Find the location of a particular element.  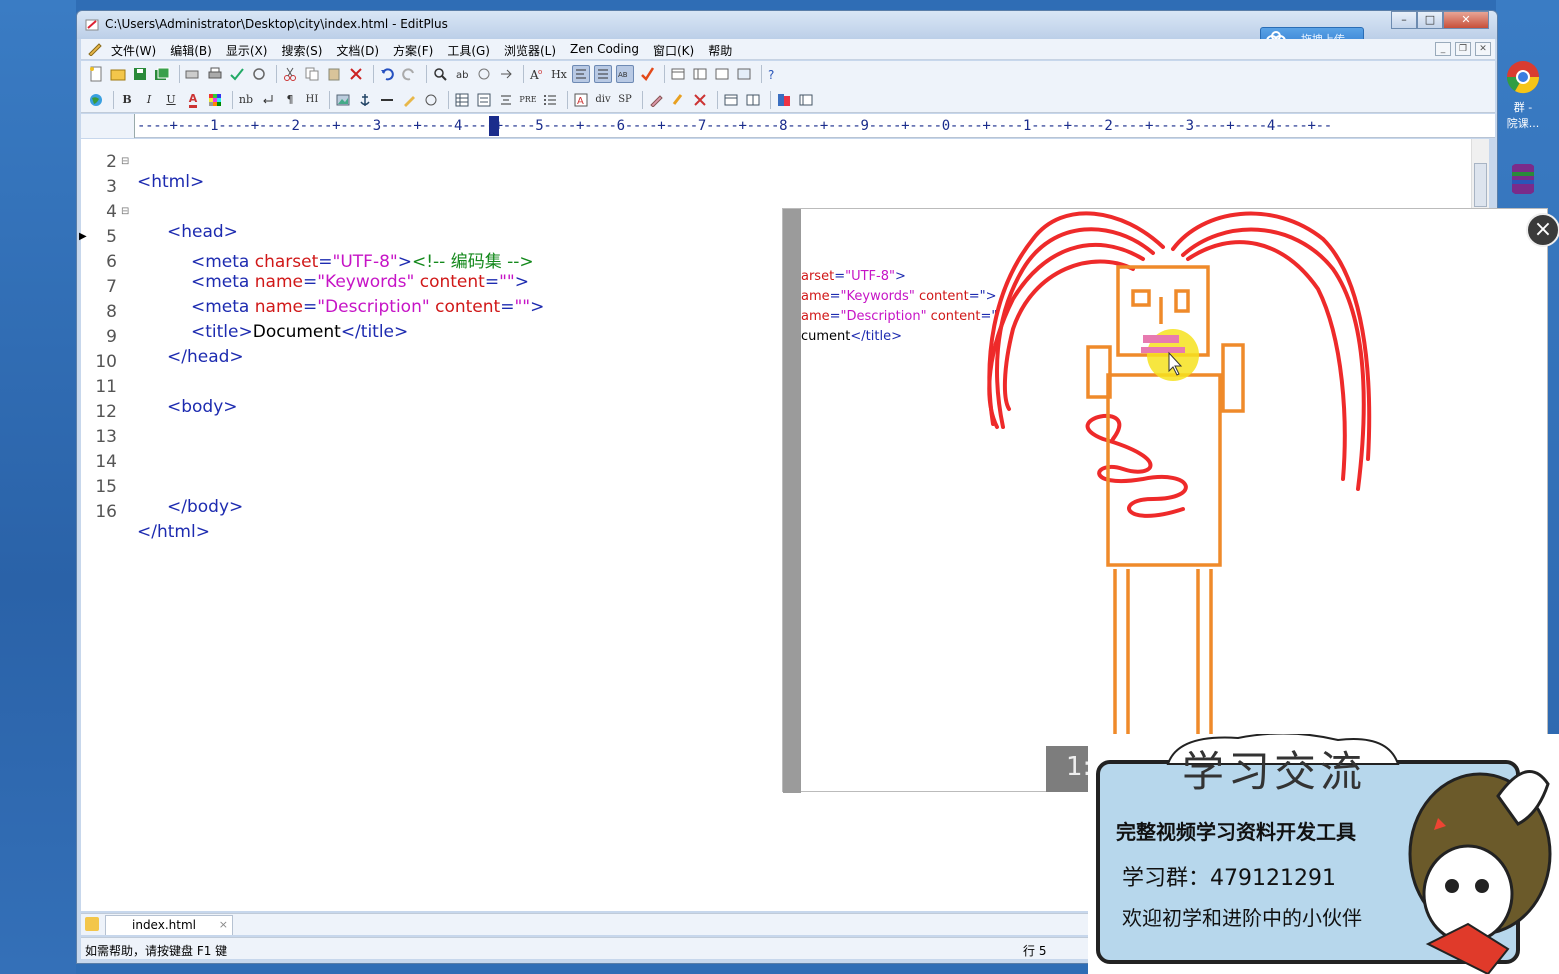

line-number: 14 is located at coordinates (106, 462).